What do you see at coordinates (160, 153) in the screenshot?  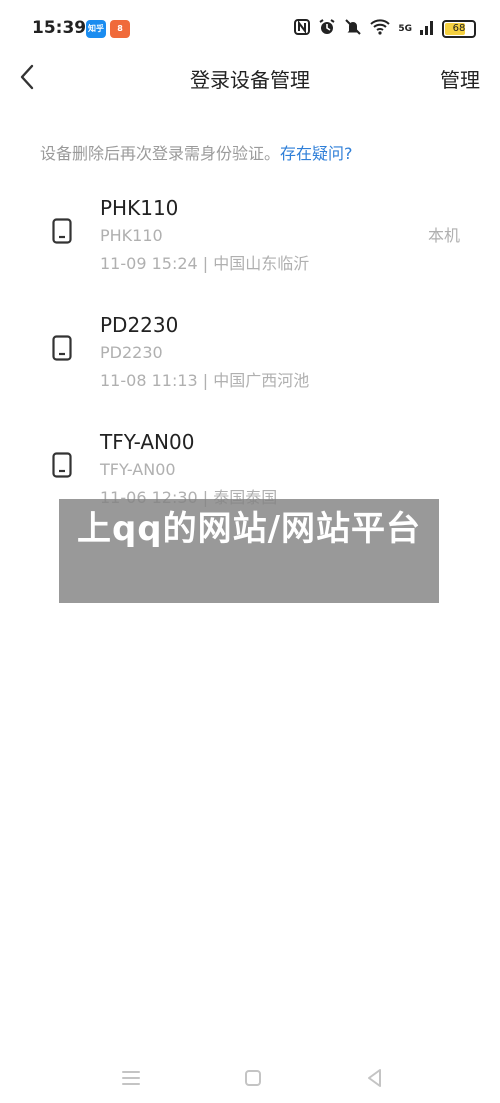 I see `notice-text: 设备删除后再次登录需身份验证。` at bounding box center [160, 153].